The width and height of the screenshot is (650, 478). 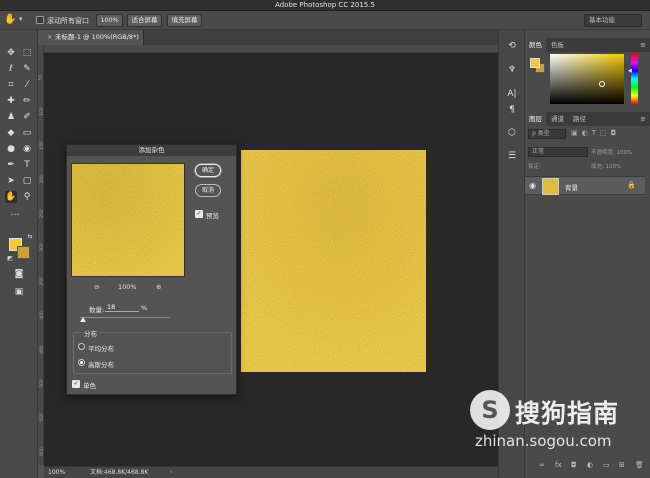 I want to click on title-bar: Adobe Photoshop CC 2015.5, so click(x=325, y=5).